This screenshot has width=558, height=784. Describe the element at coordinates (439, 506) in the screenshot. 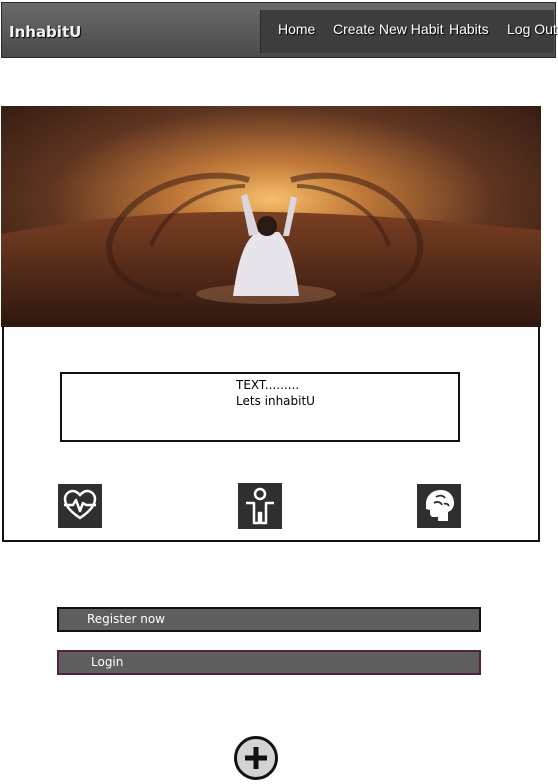

I see `brain-icon` at that location.